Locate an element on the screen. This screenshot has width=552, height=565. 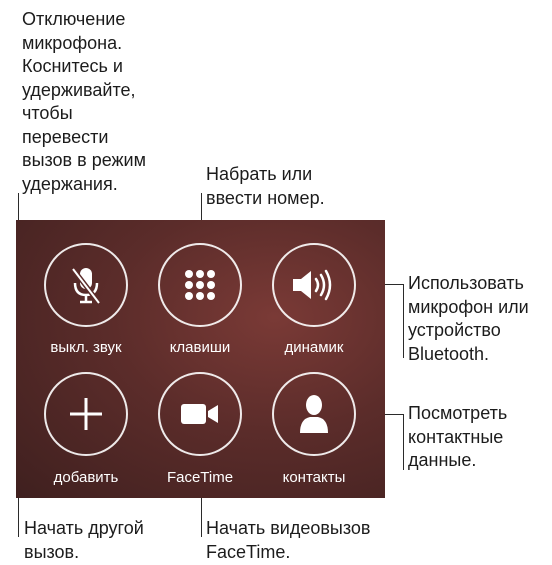
callout-line: перевести is located at coordinates (65, 136).